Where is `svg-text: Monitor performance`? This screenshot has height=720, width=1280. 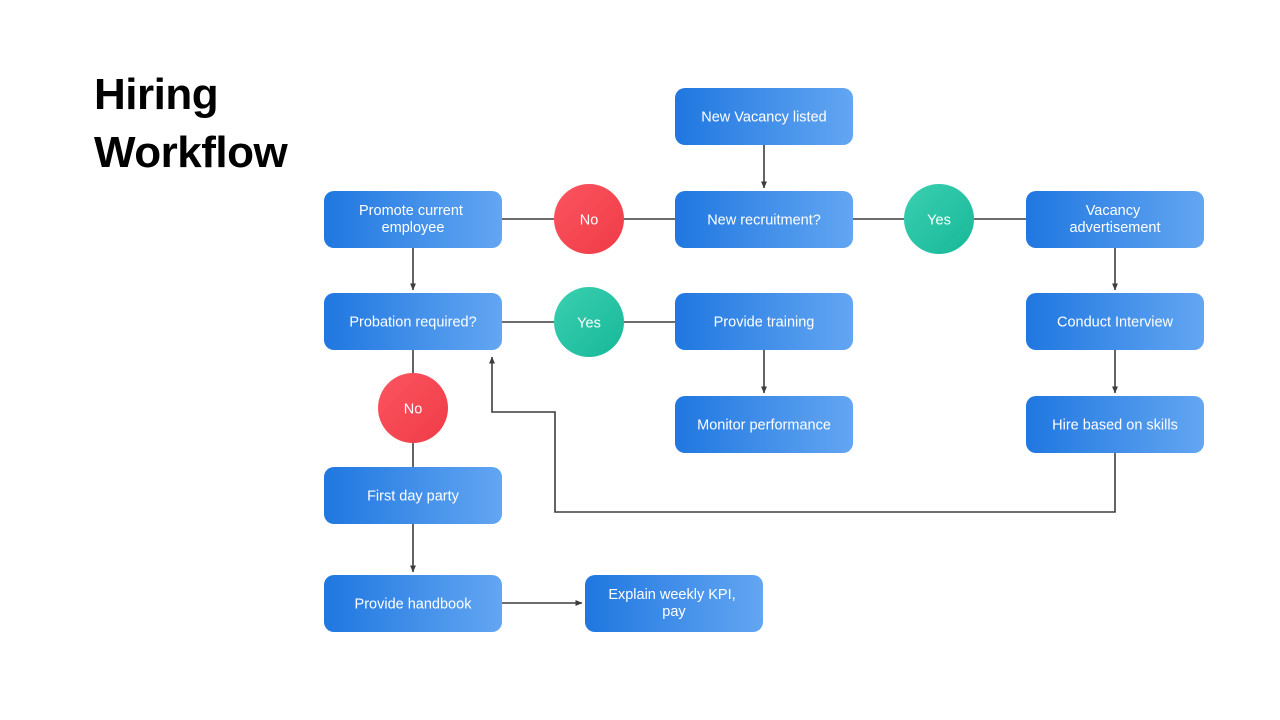
svg-text: Monitor performance is located at coordinates (764, 425).